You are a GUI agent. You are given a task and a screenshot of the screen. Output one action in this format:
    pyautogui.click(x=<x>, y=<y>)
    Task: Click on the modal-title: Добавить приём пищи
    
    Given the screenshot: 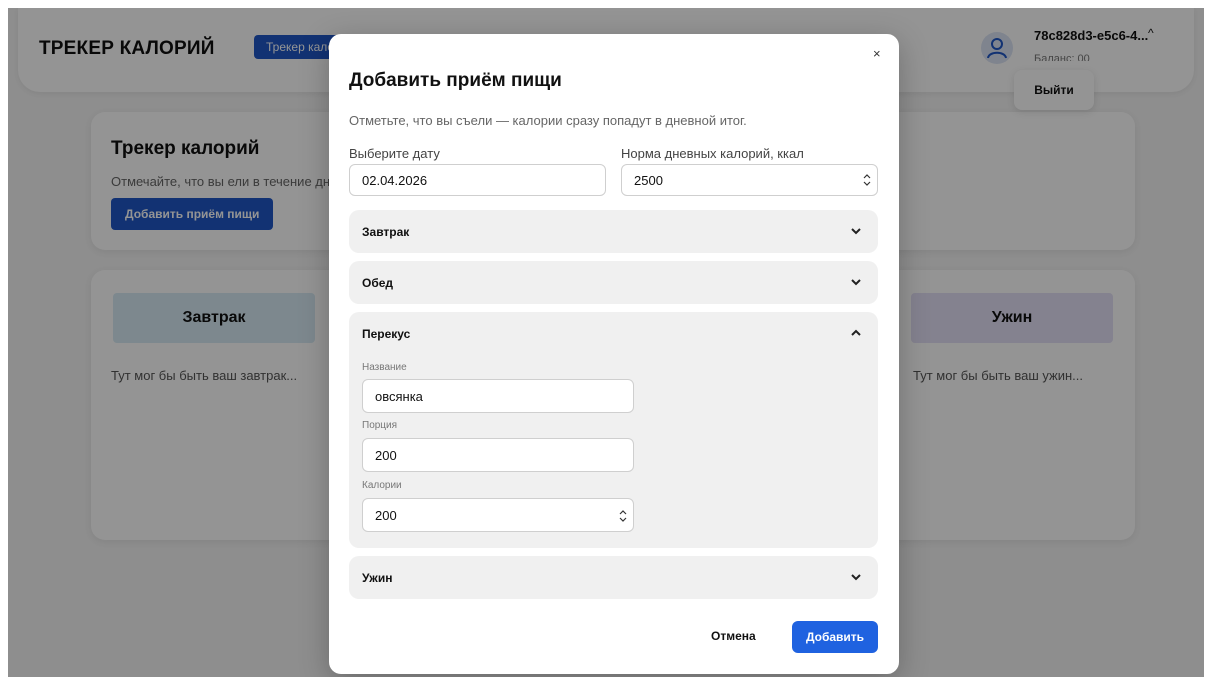 What is the action you would take?
    pyautogui.click(x=455, y=80)
    